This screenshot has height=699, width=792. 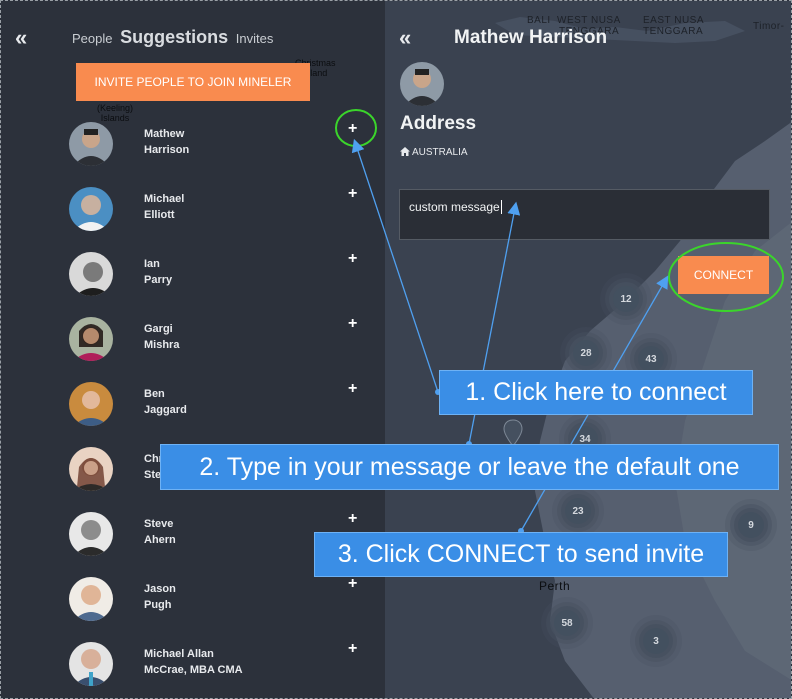 I want to click on person-row: Gargi Mishra +, so click(x=219, y=339).